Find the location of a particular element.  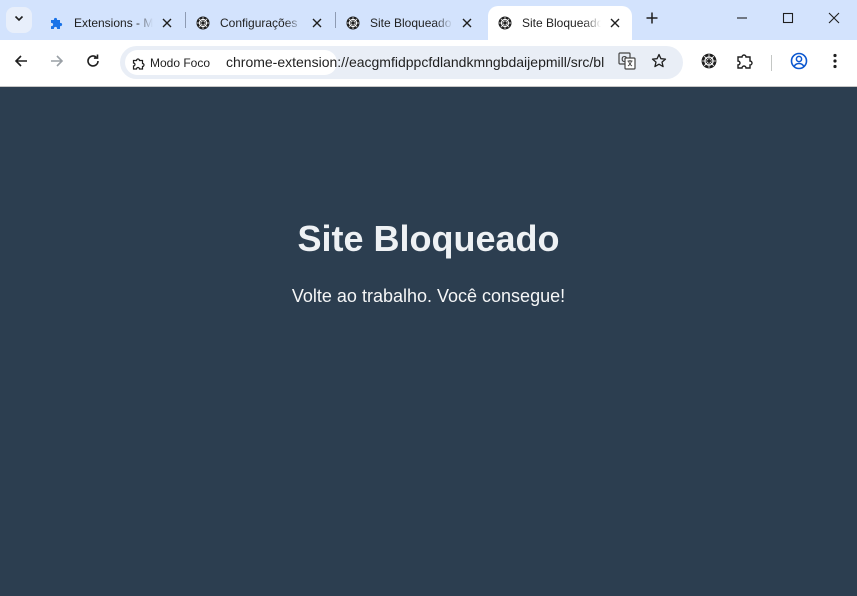

minimize-icon is located at coordinates (742, 20).